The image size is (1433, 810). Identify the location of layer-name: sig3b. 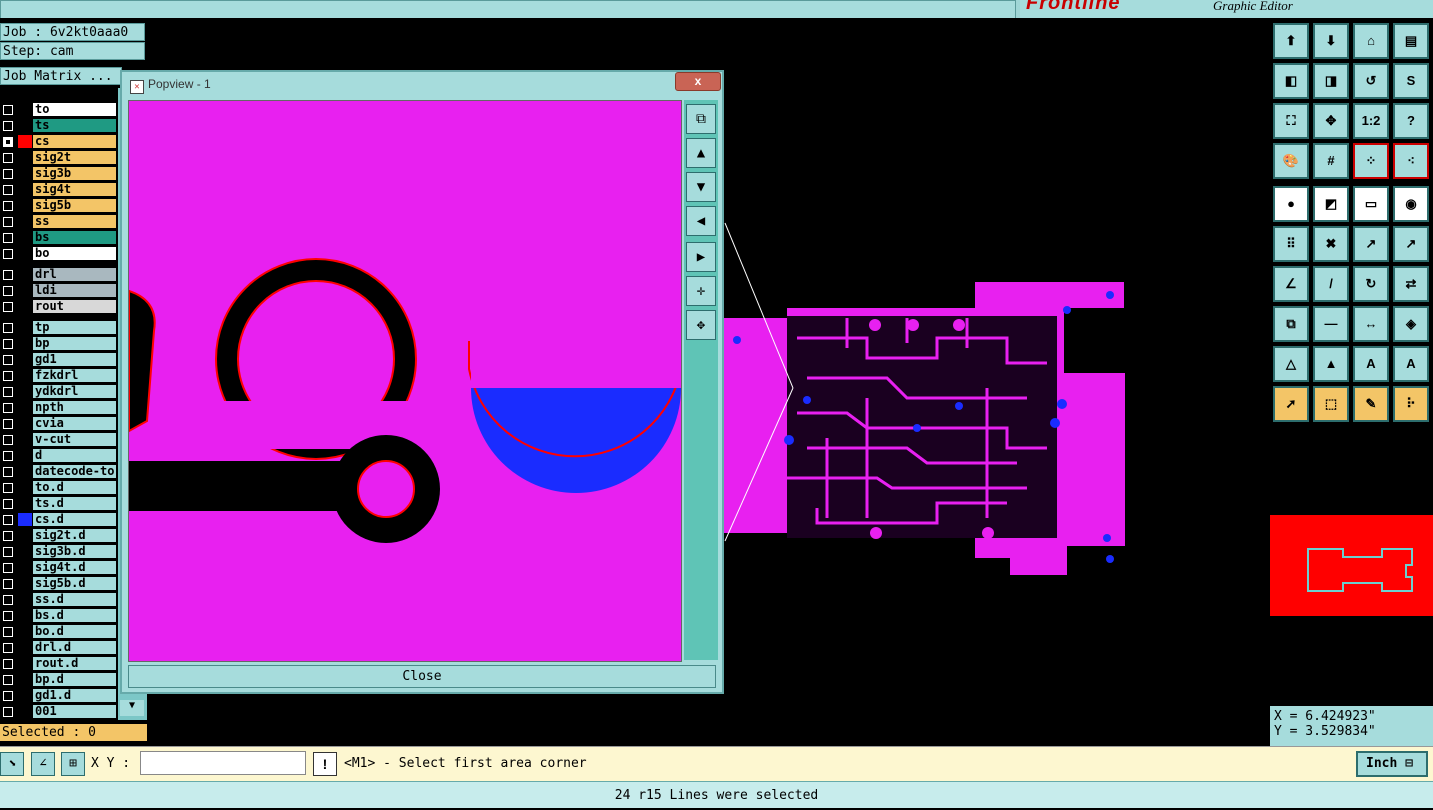
(74, 173).